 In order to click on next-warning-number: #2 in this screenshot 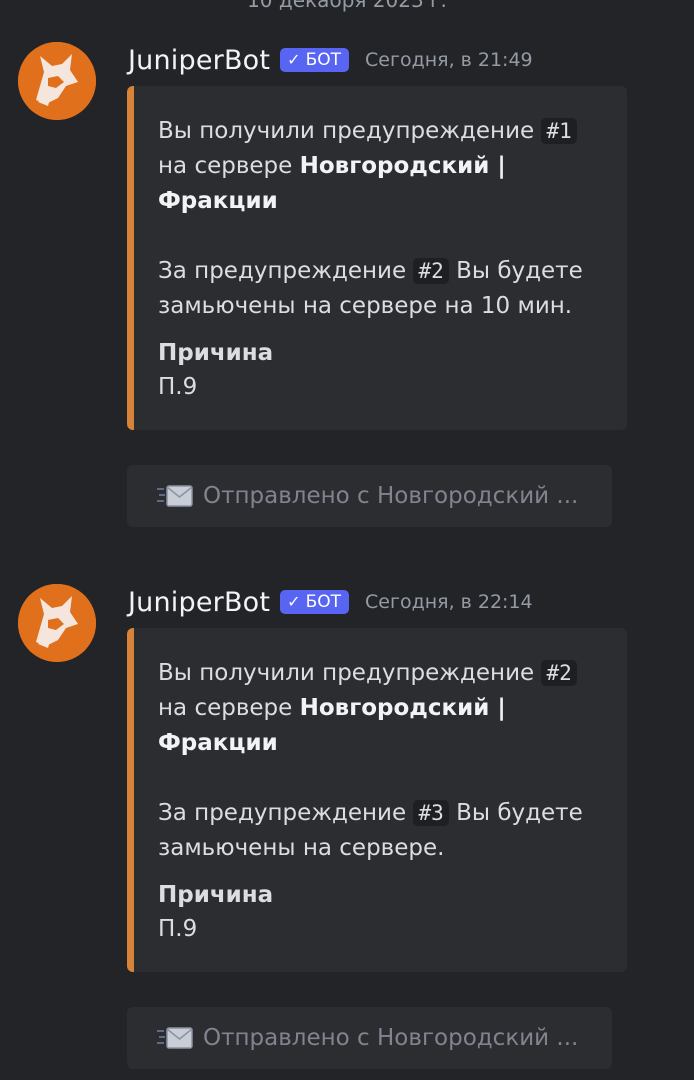, I will do `click(431, 271)`.